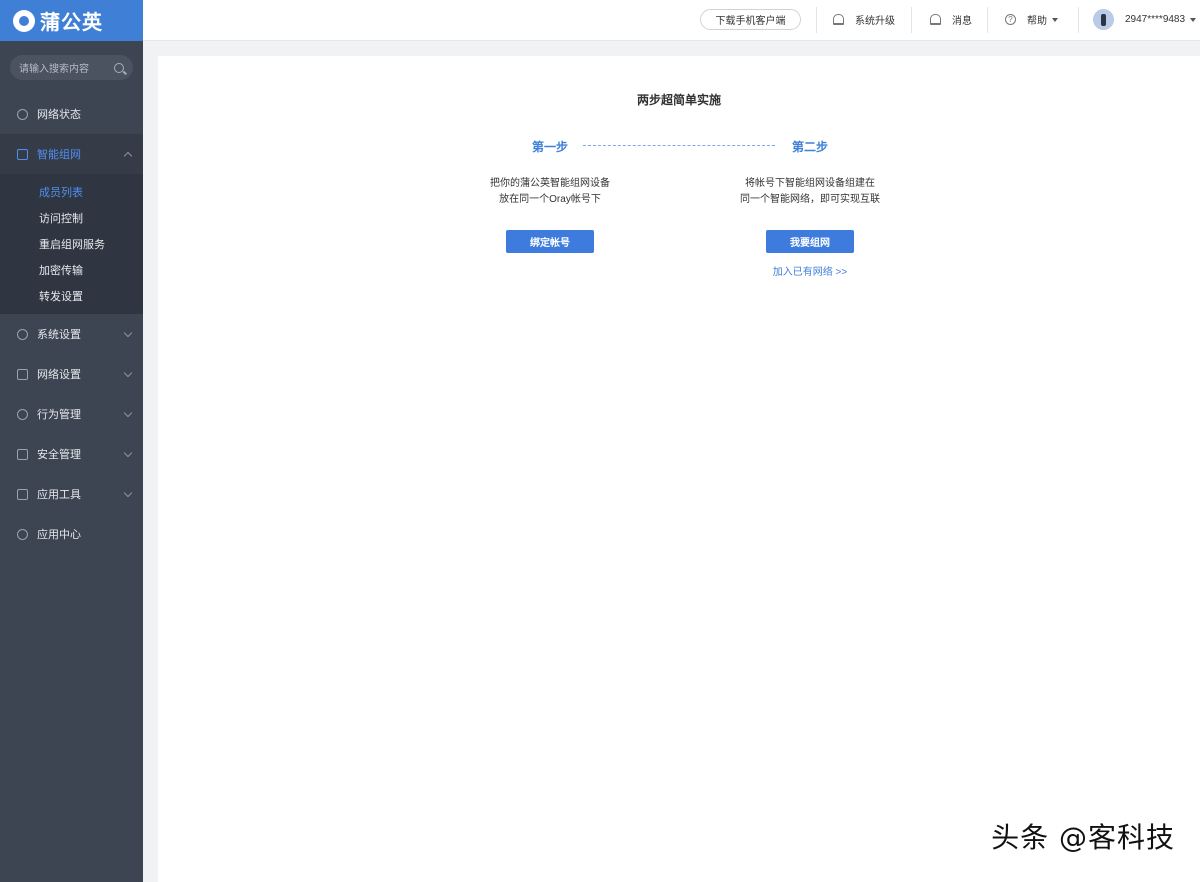  Describe the element at coordinates (71, 270) in the screenshot. I see `submenu-item-encrypted-transfer: 加密传输` at that location.